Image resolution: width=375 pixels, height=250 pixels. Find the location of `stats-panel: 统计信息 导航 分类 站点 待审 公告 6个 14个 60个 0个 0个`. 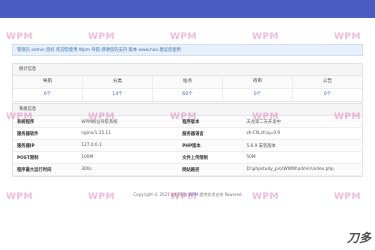

stats-panel: 统计信息 导航 分类 站点 待审 公告 6个 14个 60个 0个 0个 is located at coordinates (187, 82).